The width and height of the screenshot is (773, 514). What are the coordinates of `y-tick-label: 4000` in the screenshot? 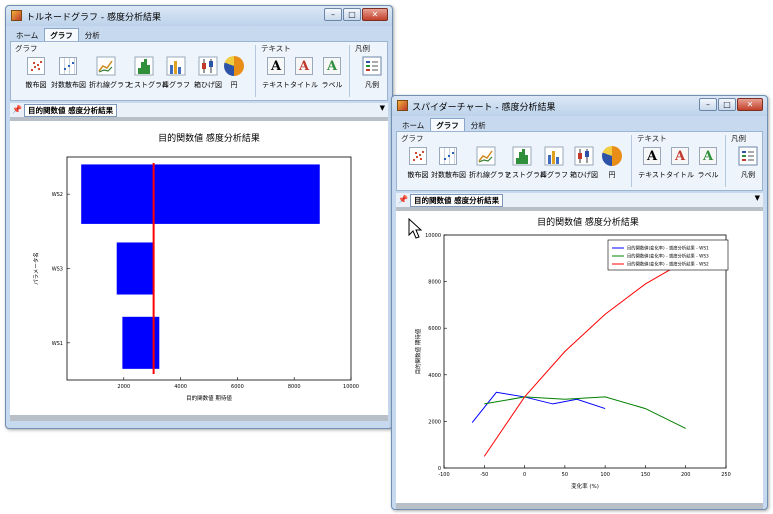 It's located at (434, 376).